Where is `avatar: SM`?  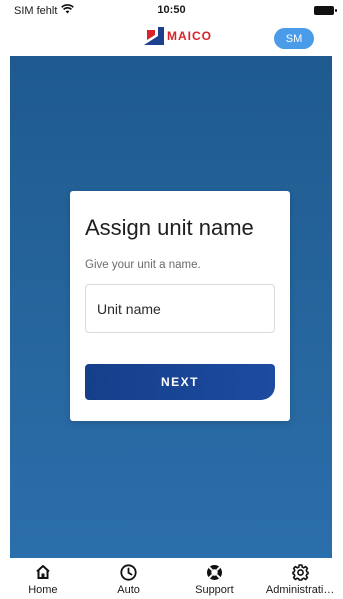
avatar: SM is located at coordinates (294, 38).